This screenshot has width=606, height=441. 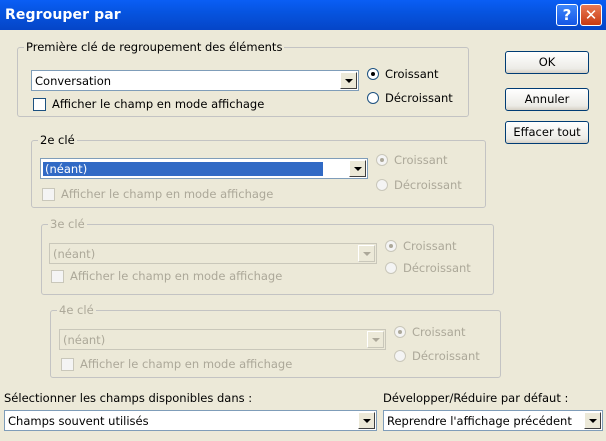 I want to click on key2-ascending-radio: Croissant, so click(x=412, y=160).